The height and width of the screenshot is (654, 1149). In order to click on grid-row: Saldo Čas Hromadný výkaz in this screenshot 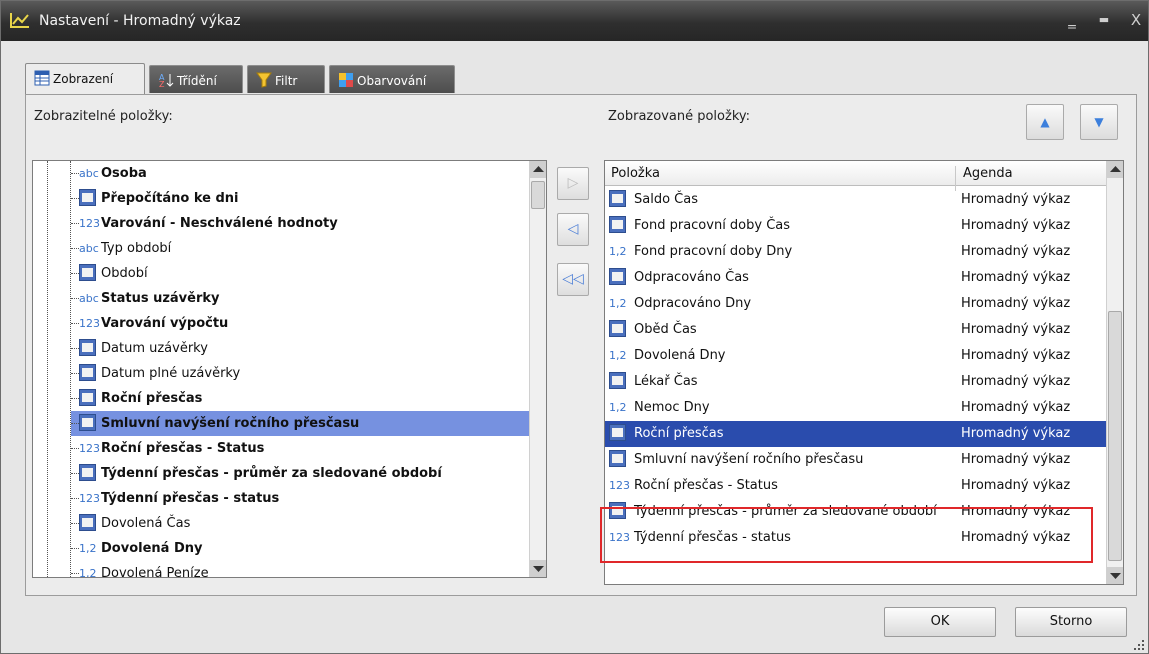, I will do `click(856, 200)`.